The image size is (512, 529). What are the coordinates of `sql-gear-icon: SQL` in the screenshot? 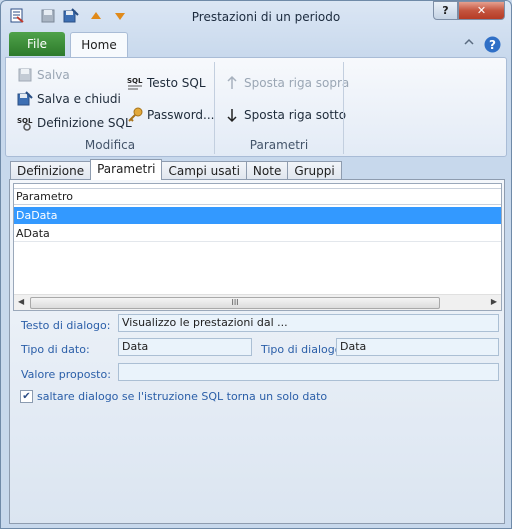 It's located at (25, 124).